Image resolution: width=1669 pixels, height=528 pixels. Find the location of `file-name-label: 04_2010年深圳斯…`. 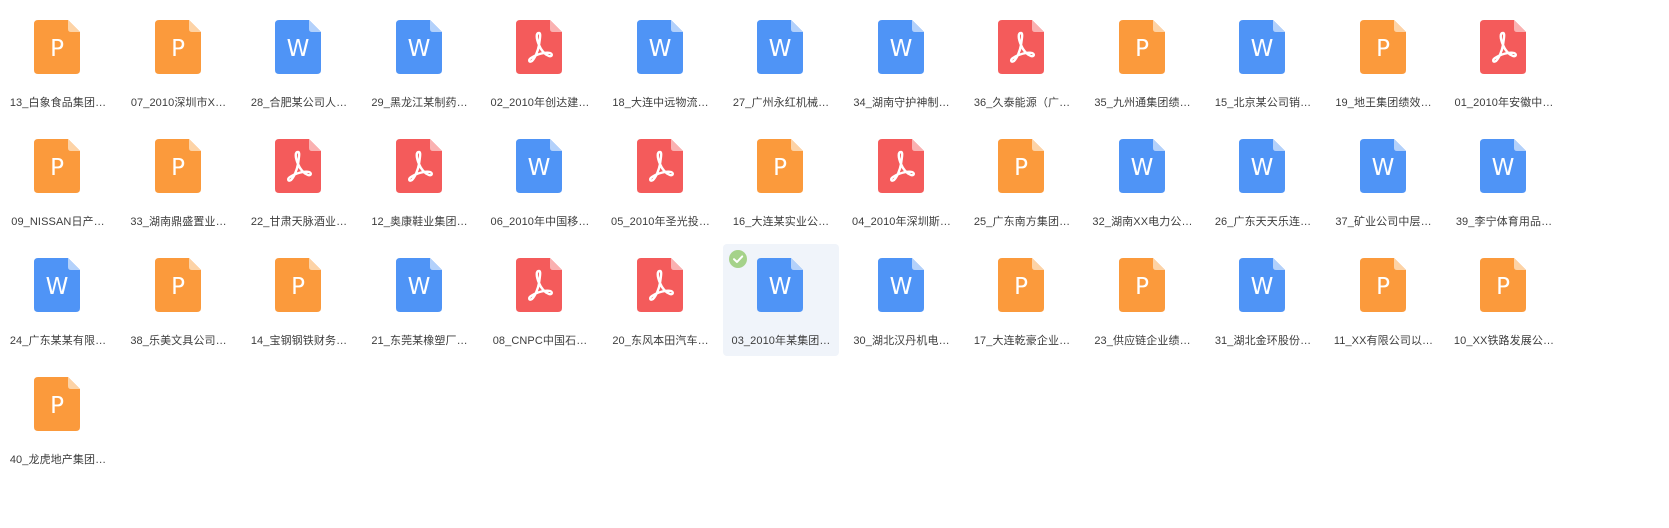

file-name-label: 04_2010年深圳斯… is located at coordinates (901, 222).